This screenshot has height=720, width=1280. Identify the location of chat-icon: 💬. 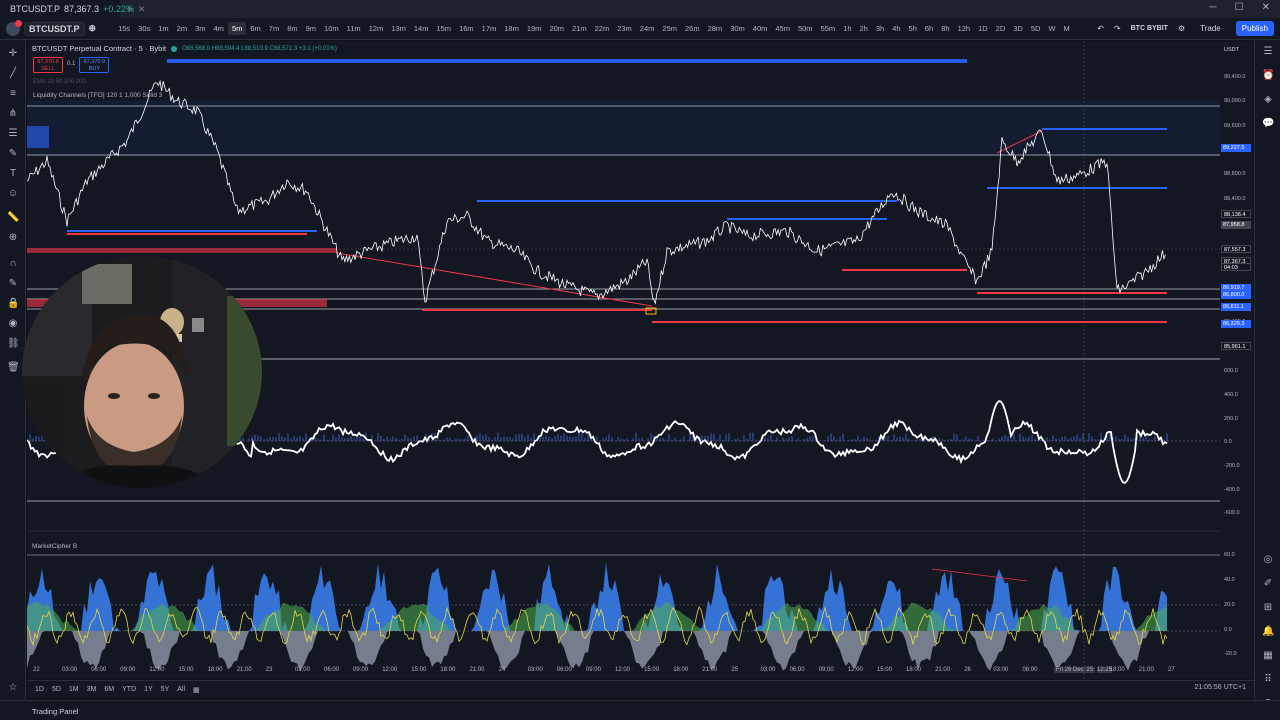
(1268, 124).